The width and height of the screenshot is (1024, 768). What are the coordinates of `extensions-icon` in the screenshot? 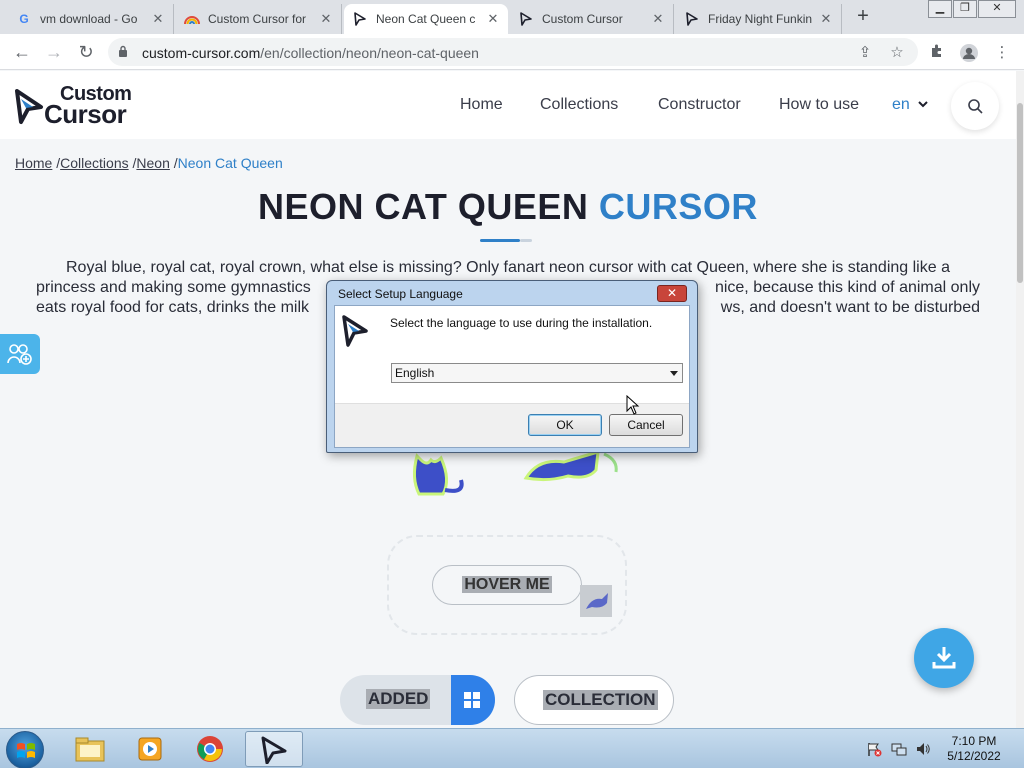 It's located at (937, 53).